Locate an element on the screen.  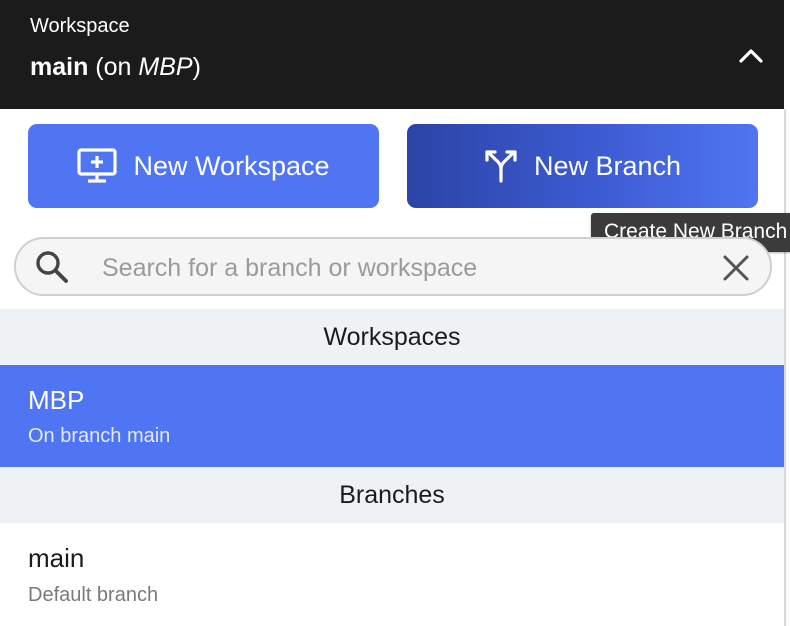
branch-item-name: main is located at coordinates (56, 558).